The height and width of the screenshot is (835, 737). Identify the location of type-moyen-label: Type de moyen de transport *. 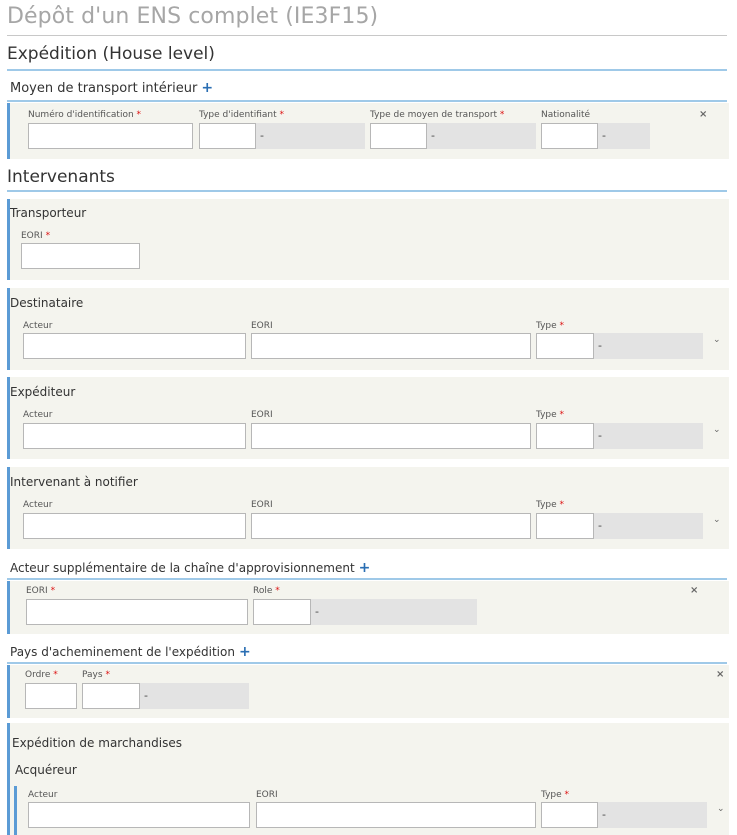
(437, 115).